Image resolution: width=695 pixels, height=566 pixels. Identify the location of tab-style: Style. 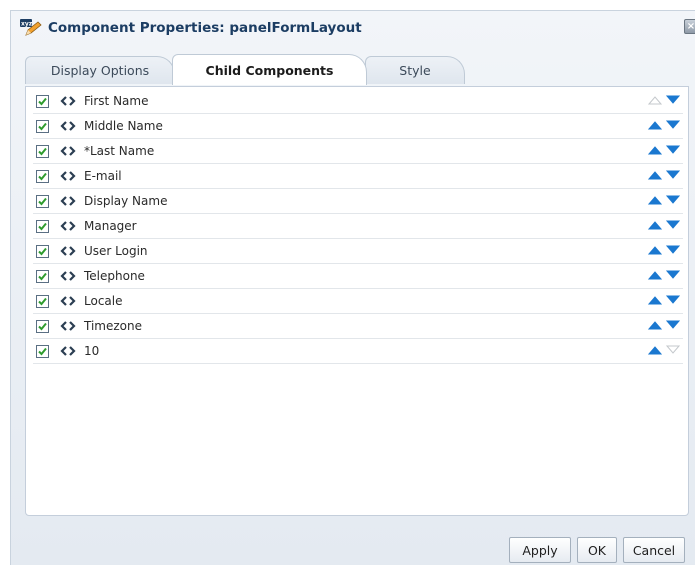
(415, 70).